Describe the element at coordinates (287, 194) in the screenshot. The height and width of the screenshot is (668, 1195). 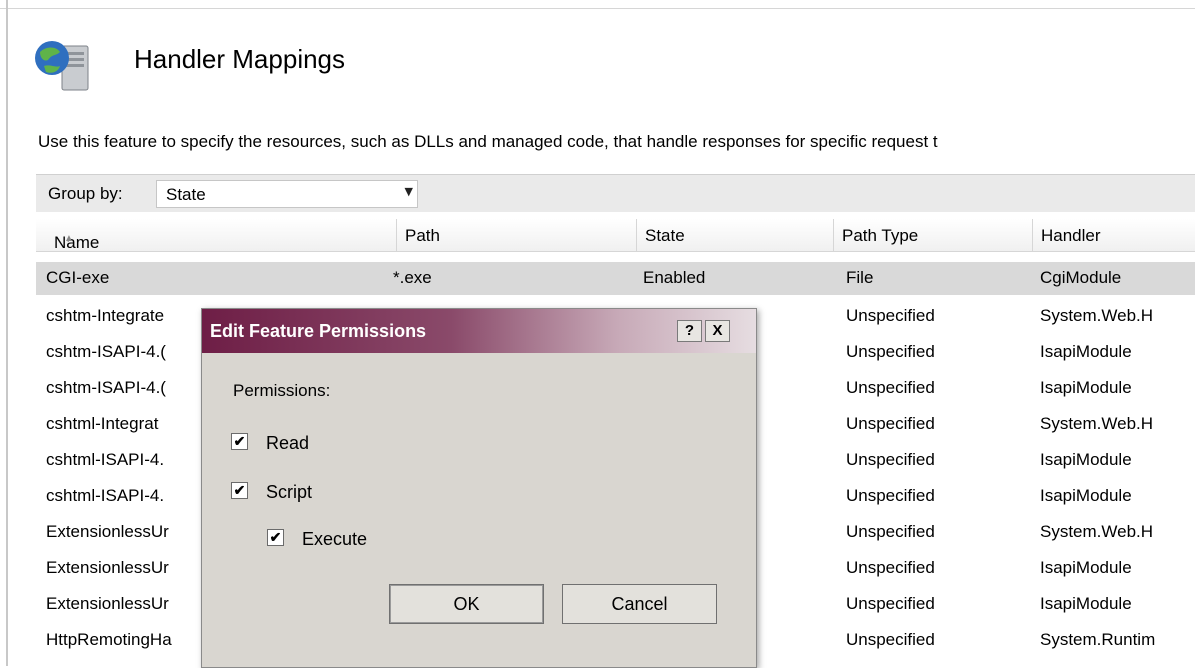
I see `group-by-select: State ▼` at that location.